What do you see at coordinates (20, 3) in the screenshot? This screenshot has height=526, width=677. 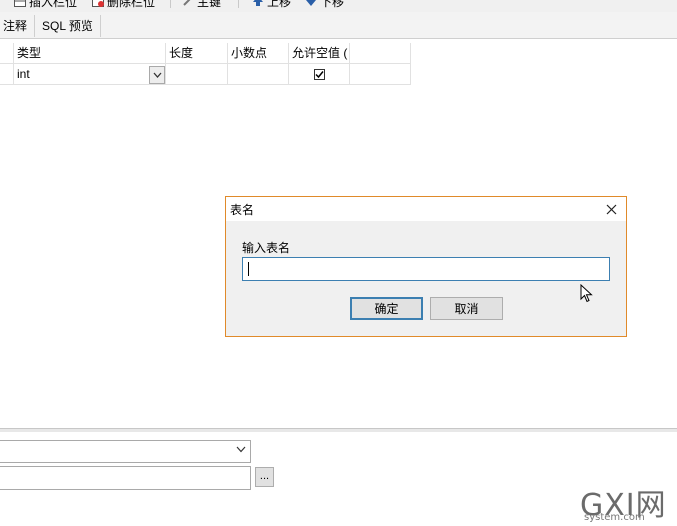 I see `insert-field-icon` at bounding box center [20, 3].